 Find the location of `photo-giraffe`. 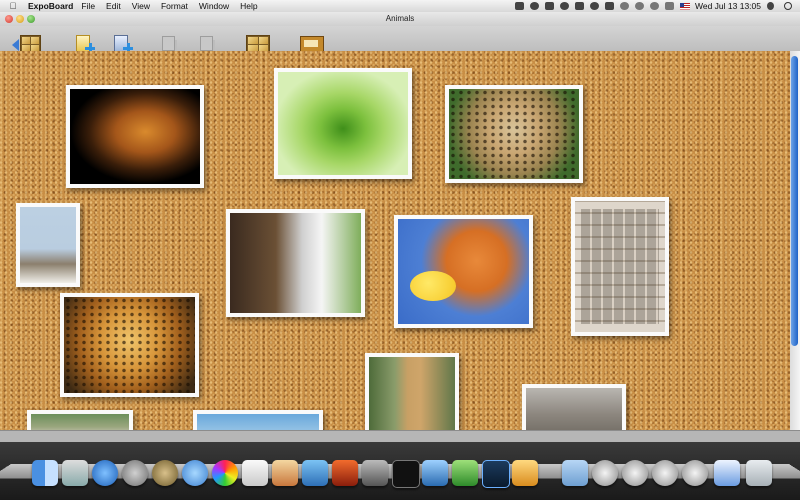

photo-giraffe is located at coordinates (412, 391).